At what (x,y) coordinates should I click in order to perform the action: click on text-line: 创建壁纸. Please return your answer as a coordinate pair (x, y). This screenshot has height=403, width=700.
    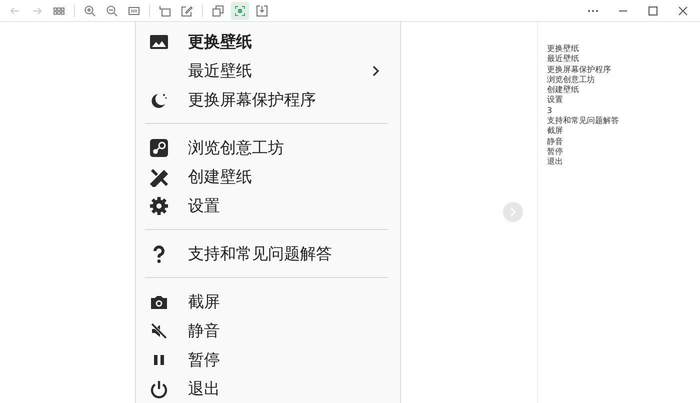
    Looking at the image, I should click on (563, 90).